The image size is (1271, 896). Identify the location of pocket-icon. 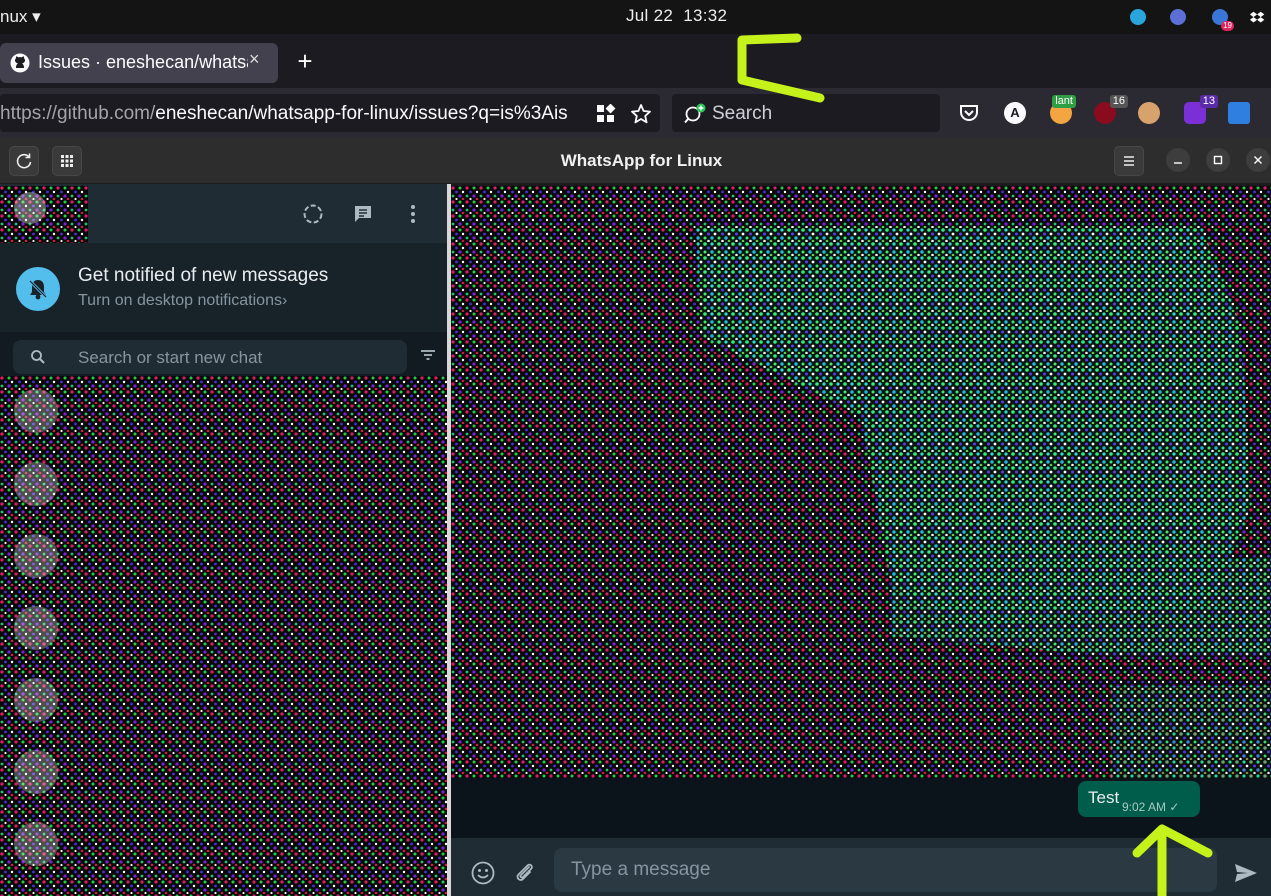
(969, 113).